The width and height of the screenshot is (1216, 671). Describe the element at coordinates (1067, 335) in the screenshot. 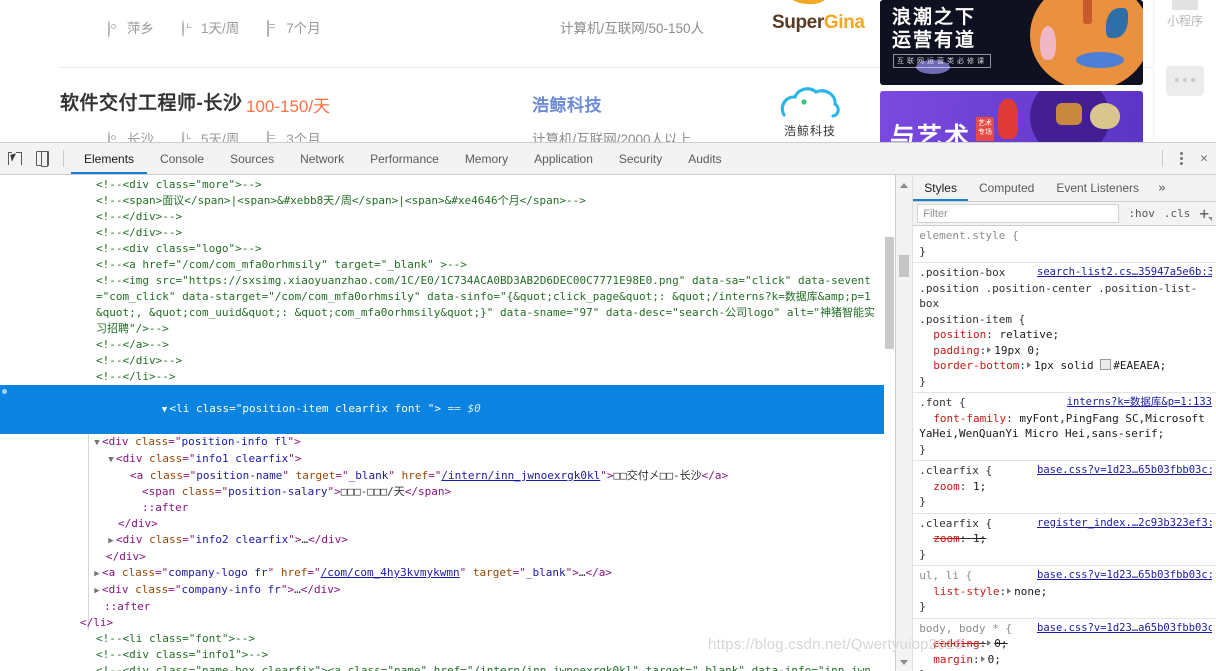

I see `style-declaration: position: relative;` at that location.